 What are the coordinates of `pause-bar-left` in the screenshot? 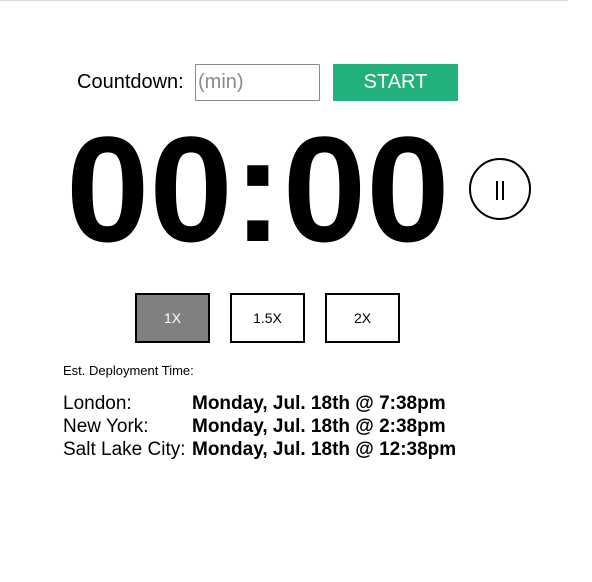 It's located at (497, 190).